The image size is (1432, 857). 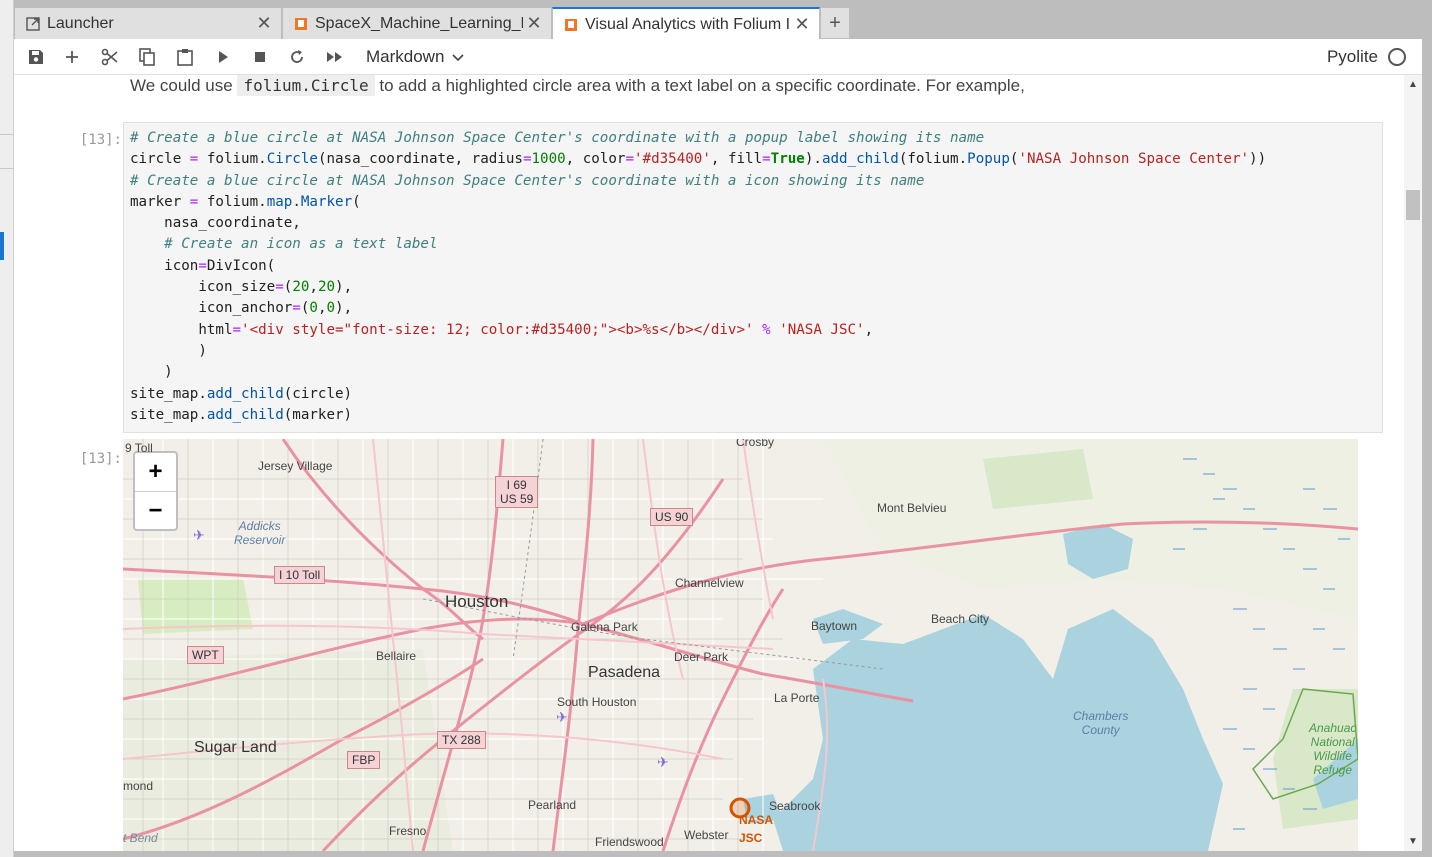 What do you see at coordinates (701, 657) in the screenshot?
I see `map-label: Deer Park` at bounding box center [701, 657].